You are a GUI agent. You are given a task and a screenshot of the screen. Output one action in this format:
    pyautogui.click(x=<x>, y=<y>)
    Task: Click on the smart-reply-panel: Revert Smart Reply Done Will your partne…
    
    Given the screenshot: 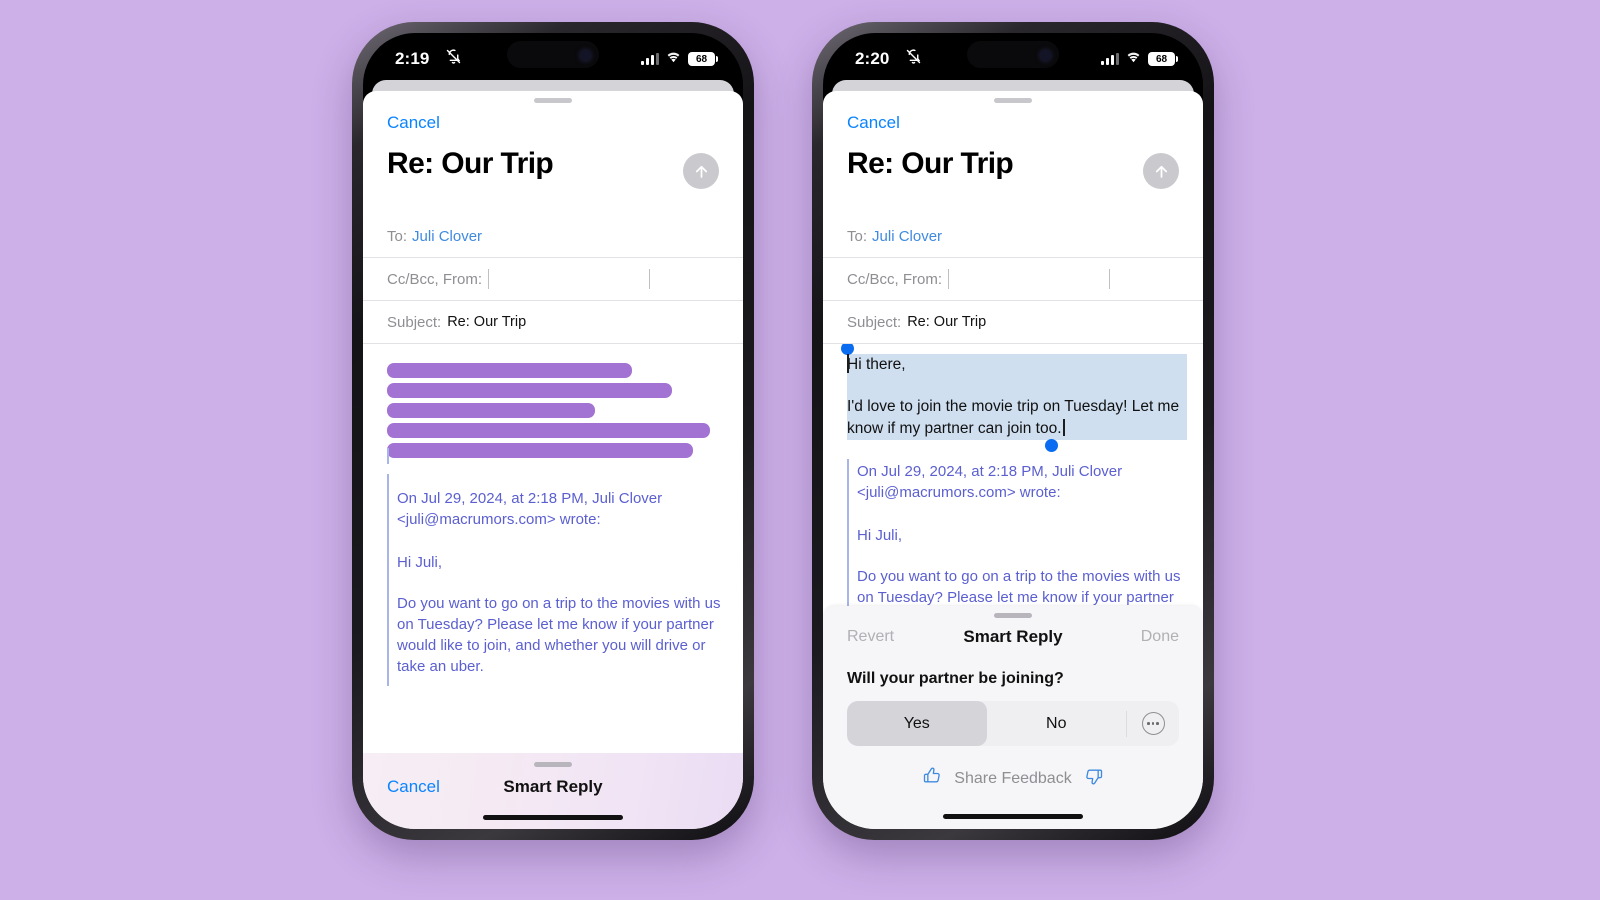 What is the action you would take?
    pyautogui.click(x=1013, y=717)
    